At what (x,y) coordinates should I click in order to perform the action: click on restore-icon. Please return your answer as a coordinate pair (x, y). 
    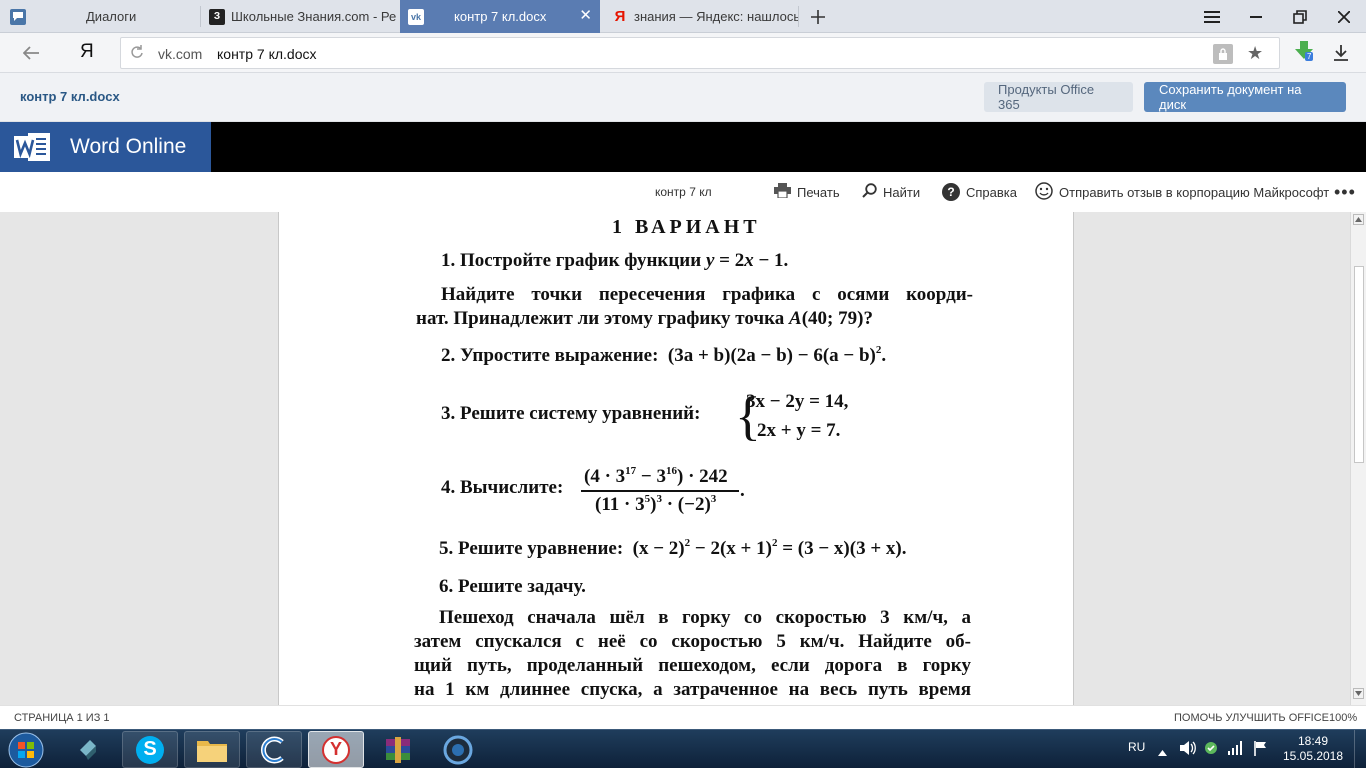
    Looking at the image, I should click on (1300, 16).